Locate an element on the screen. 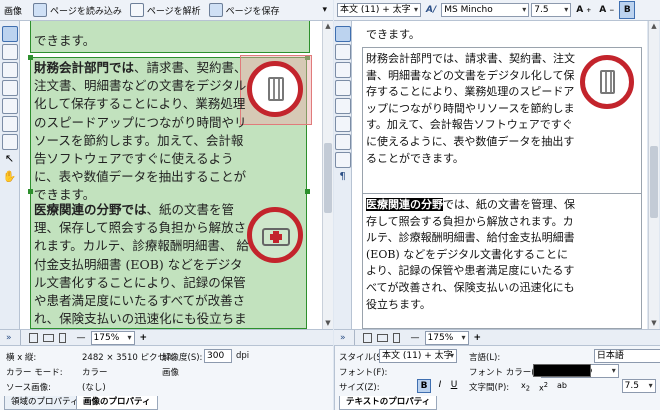 The image size is (660, 410). insert-text-icon is located at coordinates (342, 88).